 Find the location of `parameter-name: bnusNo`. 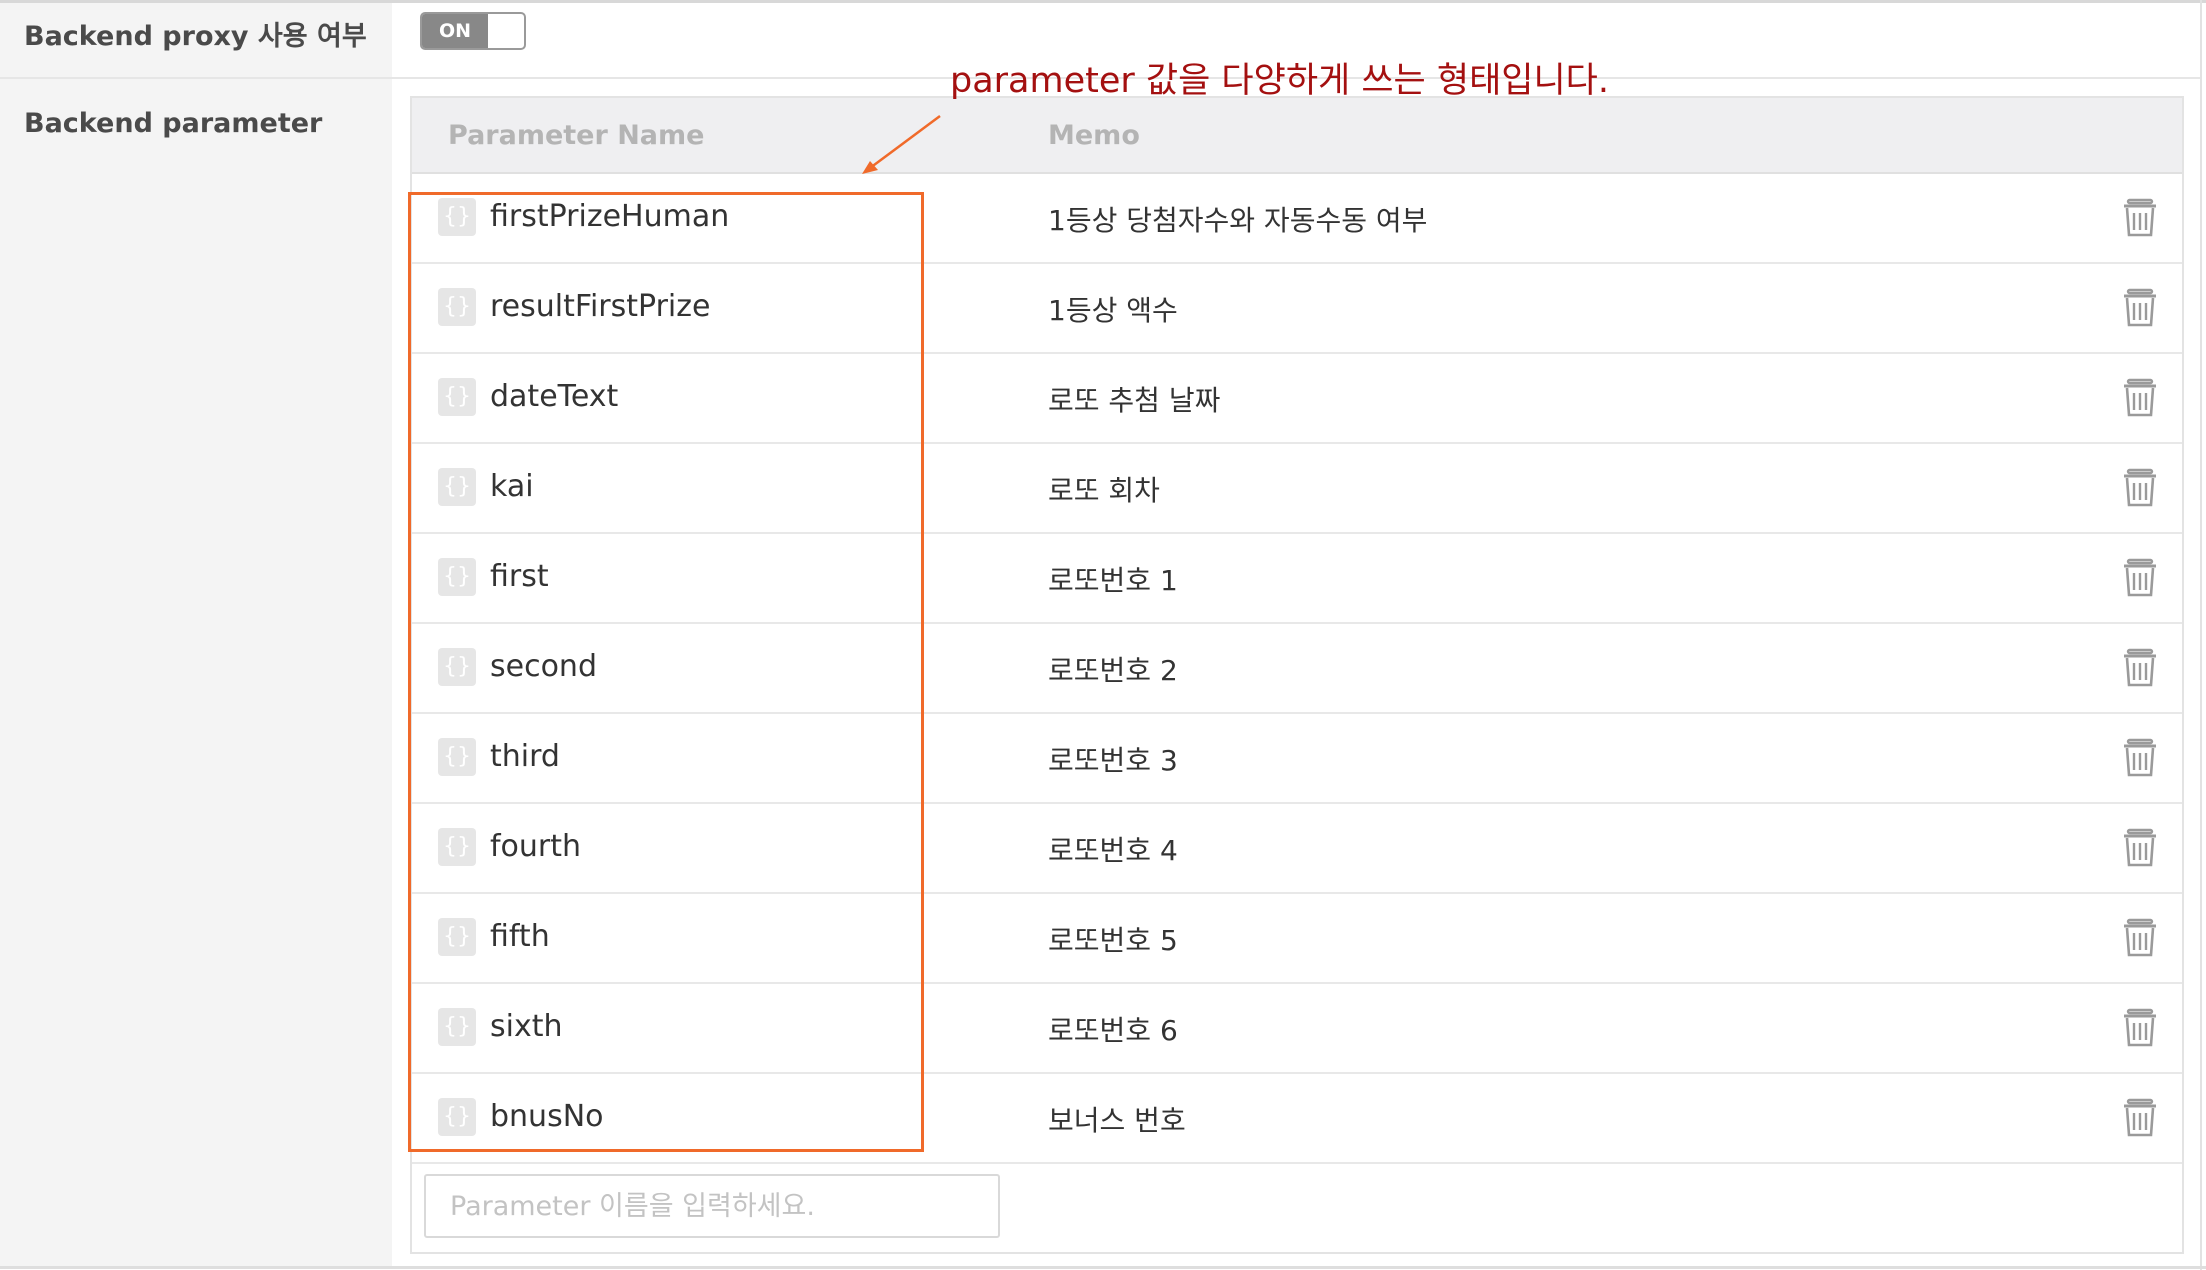

parameter-name: bnusNo is located at coordinates (547, 1116).